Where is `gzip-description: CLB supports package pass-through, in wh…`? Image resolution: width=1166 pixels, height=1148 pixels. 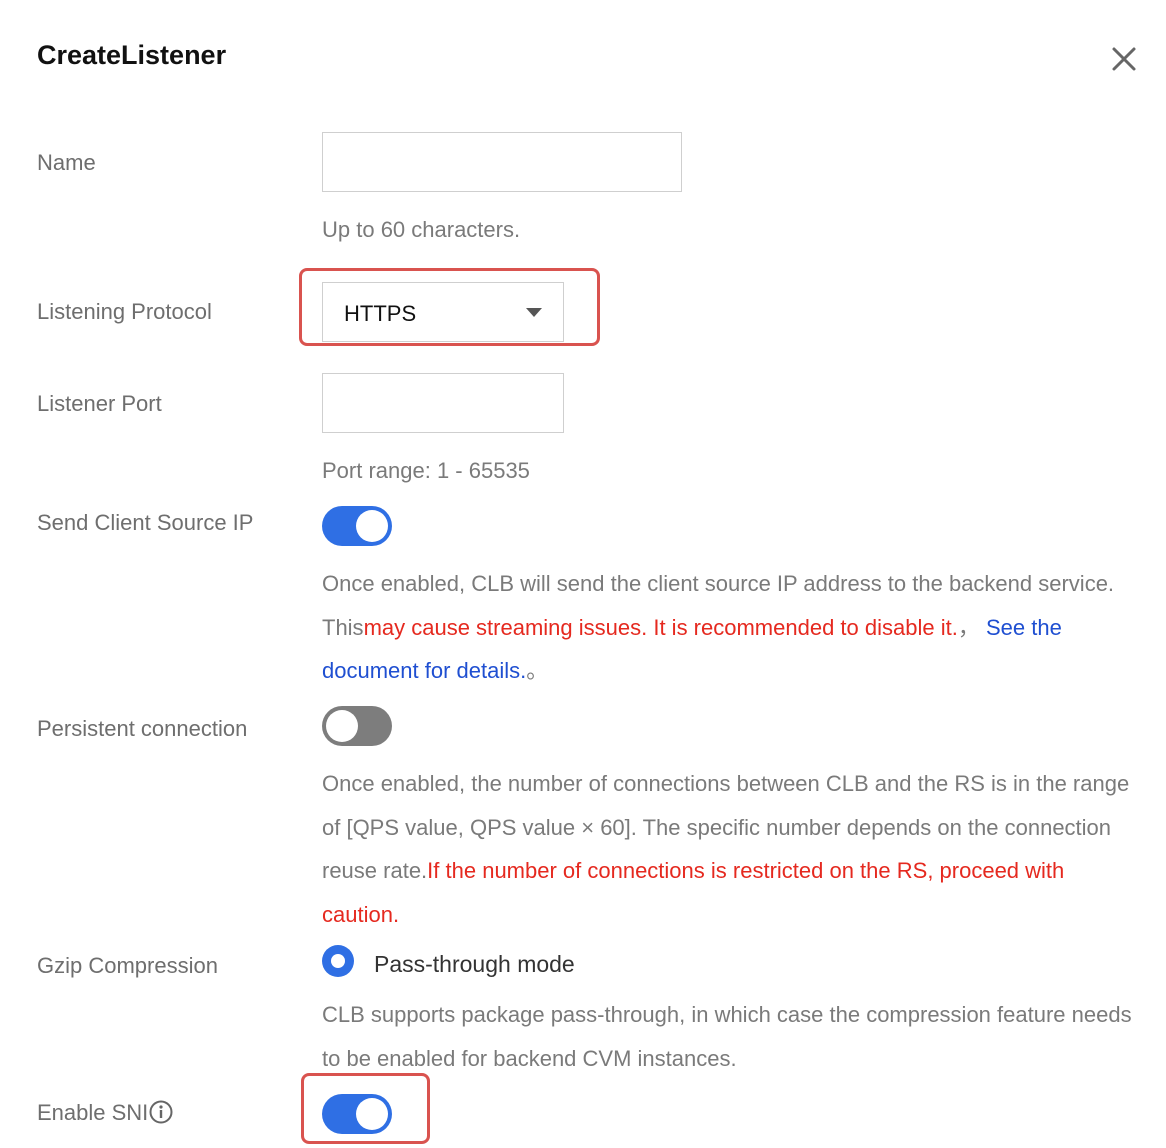 gzip-description: CLB supports package pass-through, in wh… is located at coordinates (727, 1036).